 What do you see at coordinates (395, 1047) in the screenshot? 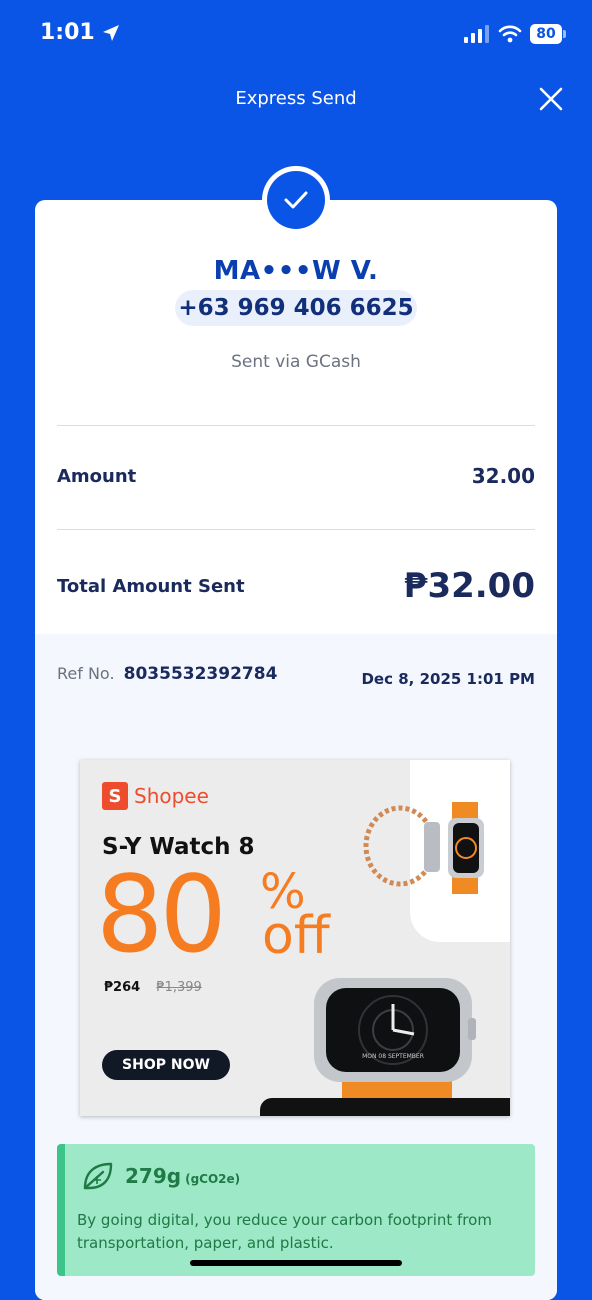
I see `watch-product-image: MON 08 SEPTEMBER` at bounding box center [395, 1047].